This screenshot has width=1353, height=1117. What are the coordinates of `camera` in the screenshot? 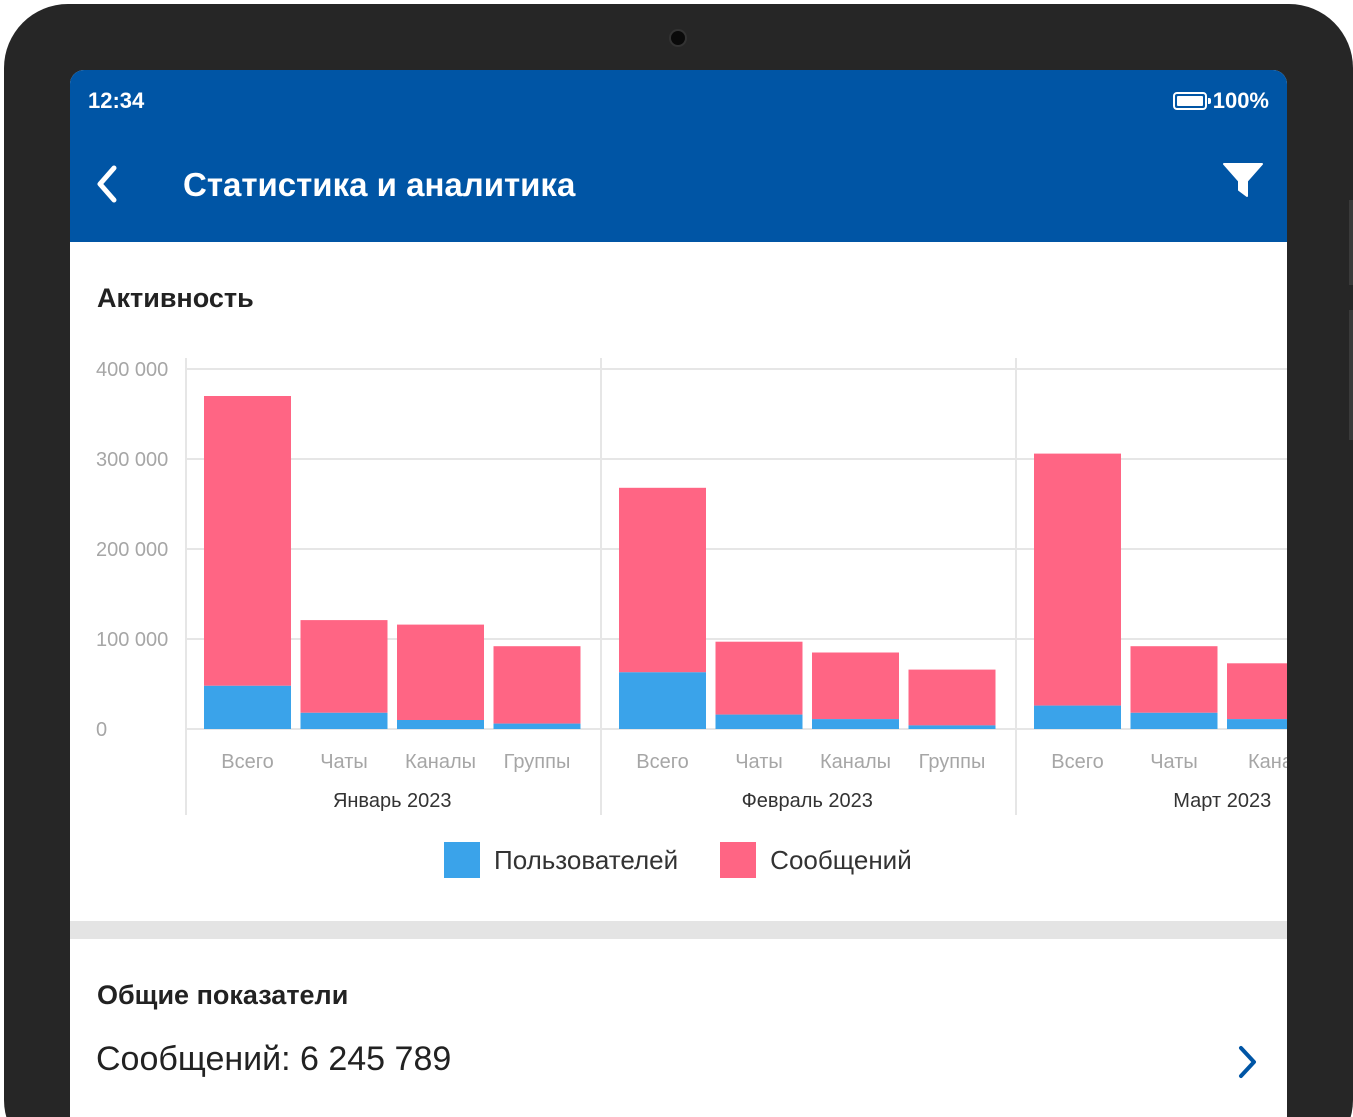 It's located at (678, 38).